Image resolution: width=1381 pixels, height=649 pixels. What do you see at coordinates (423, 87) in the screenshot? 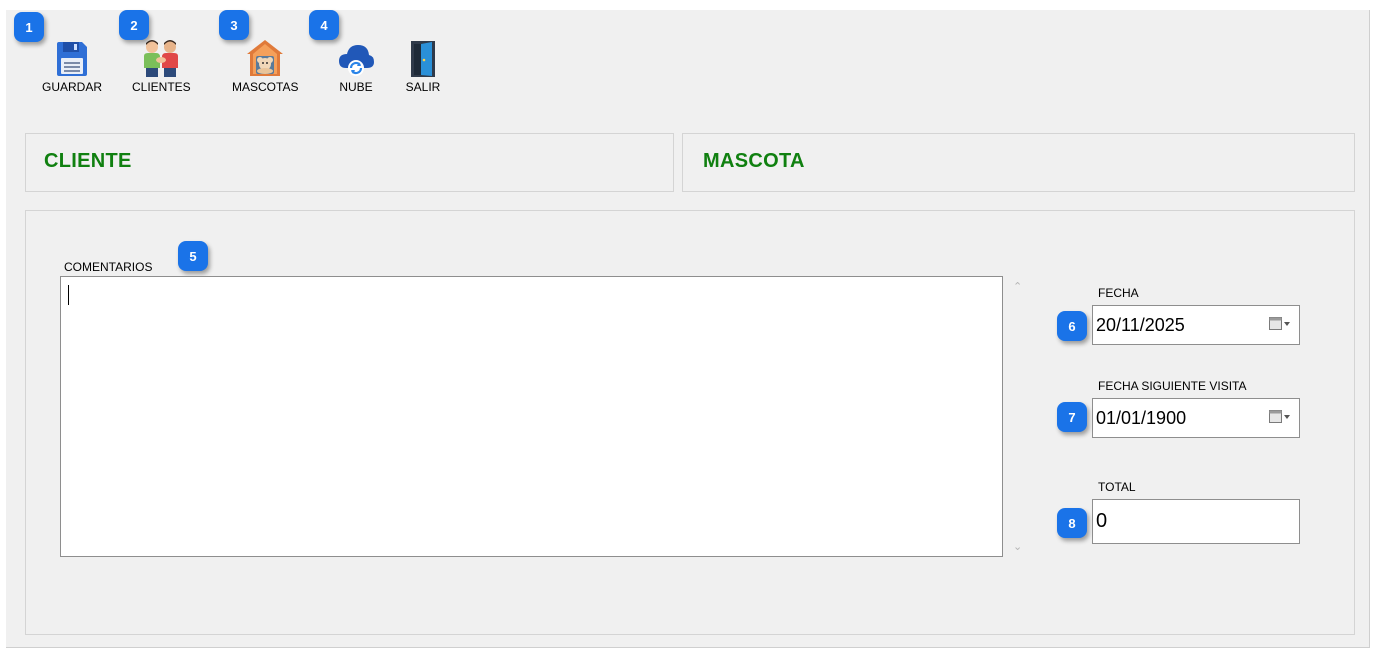
I see `salir-label: SALIR` at bounding box center [423, 87].